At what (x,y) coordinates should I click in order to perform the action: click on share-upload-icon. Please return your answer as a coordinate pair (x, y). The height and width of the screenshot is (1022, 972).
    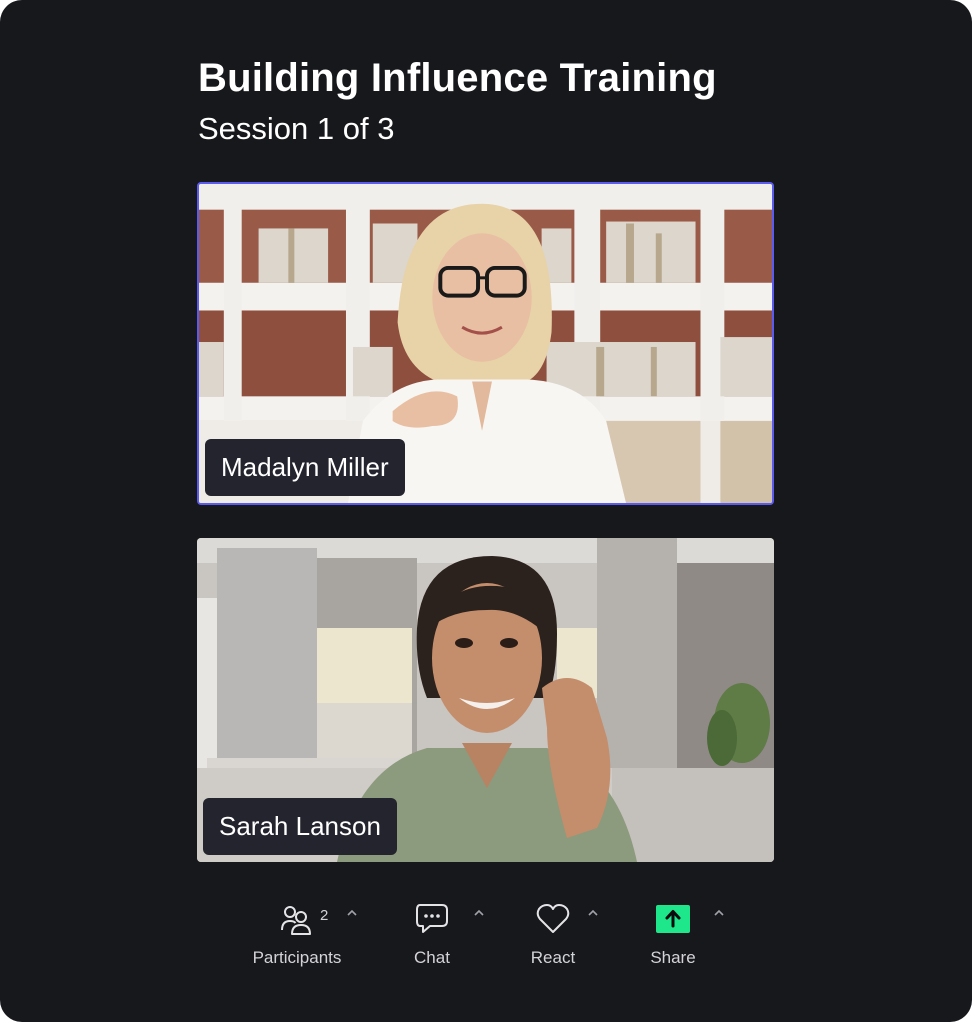
    Looking at the image, I should click on (673, 919).